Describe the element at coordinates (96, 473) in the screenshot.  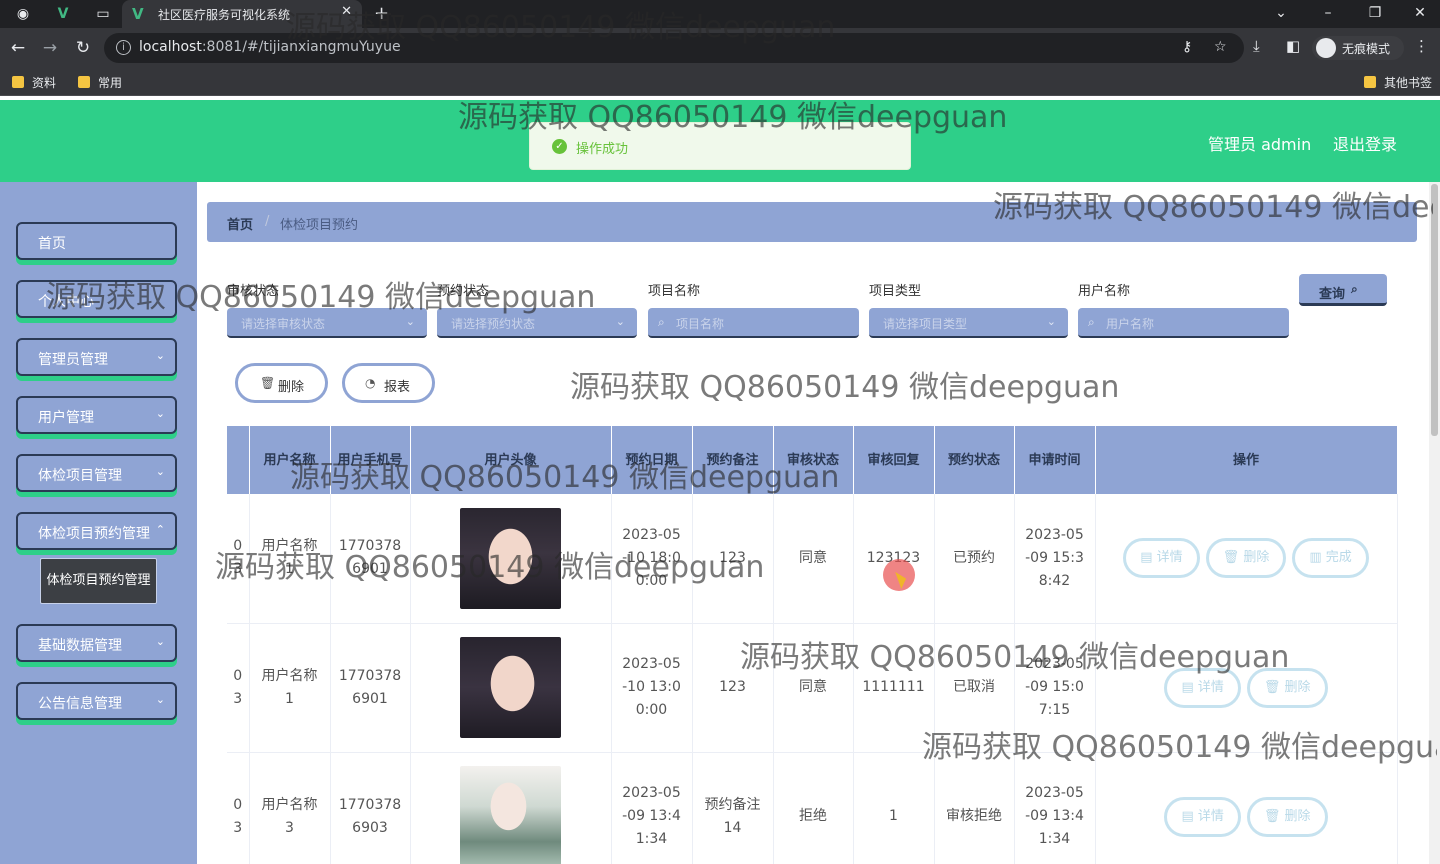
I see `sidebar-item-project-mgmt: 体检项目管理 ⌄` at that location.